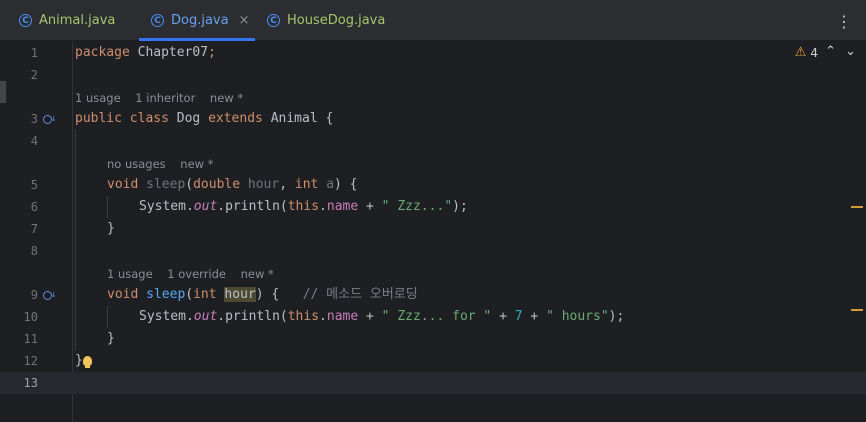 The height and width of the screenshot is (422, 866). I want to click on code-text: void sleep(double hour, int a) {, so click(232, 184).